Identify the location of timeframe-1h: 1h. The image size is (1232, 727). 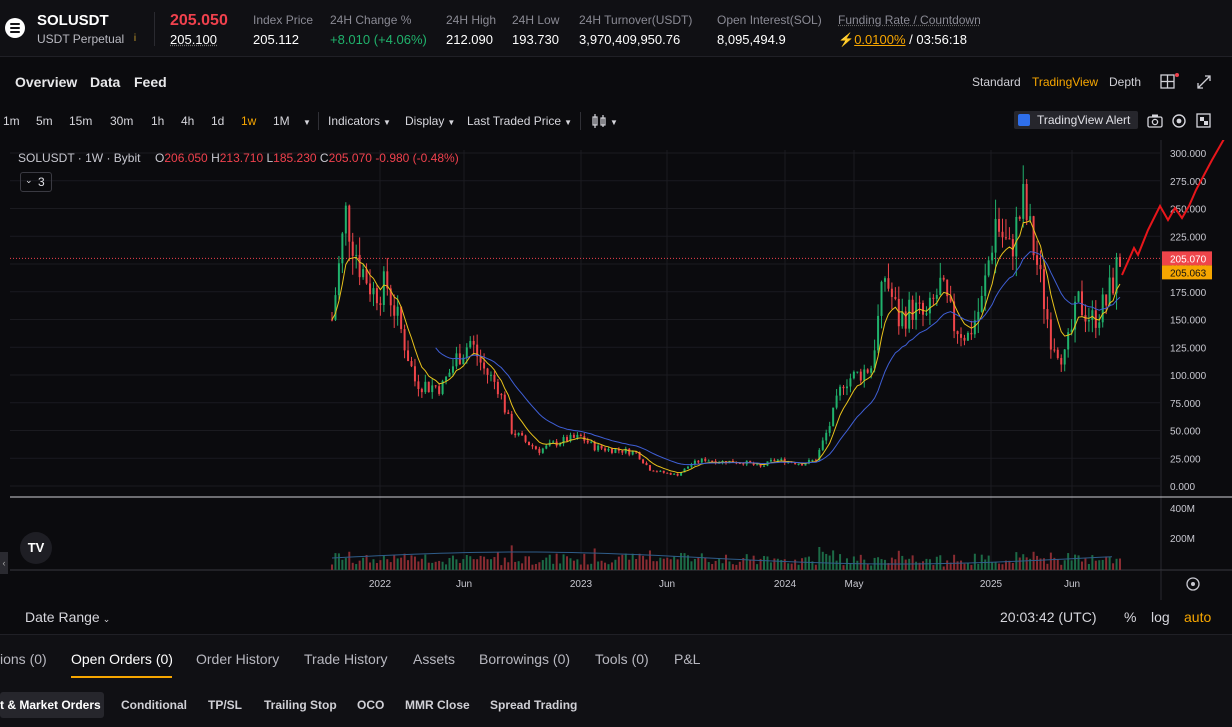
(157, 121).